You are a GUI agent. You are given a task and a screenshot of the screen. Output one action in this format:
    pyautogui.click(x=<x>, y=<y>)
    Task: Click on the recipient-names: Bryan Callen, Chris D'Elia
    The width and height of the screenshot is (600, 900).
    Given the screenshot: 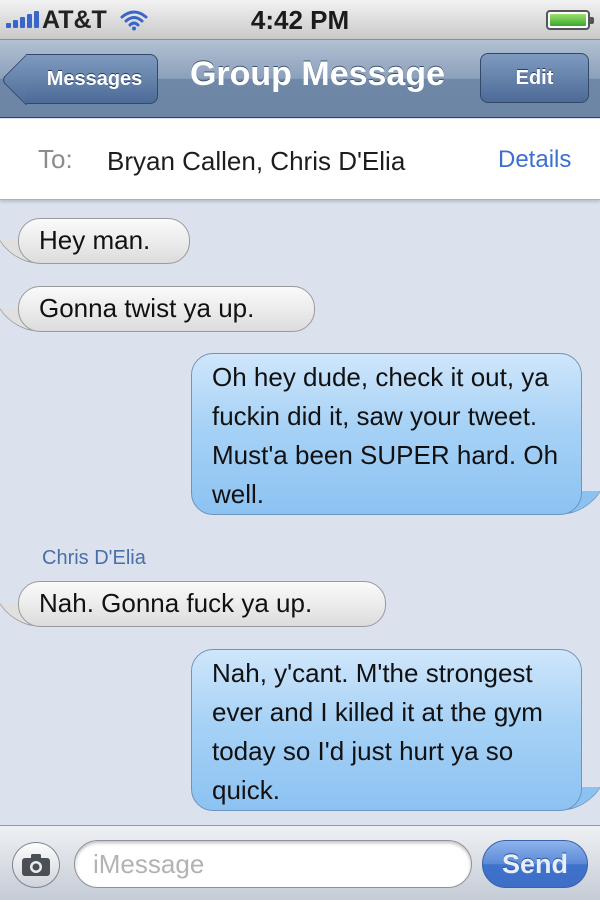 What is the action you would take?
    pyautogui.click(x=256, y=161)
    